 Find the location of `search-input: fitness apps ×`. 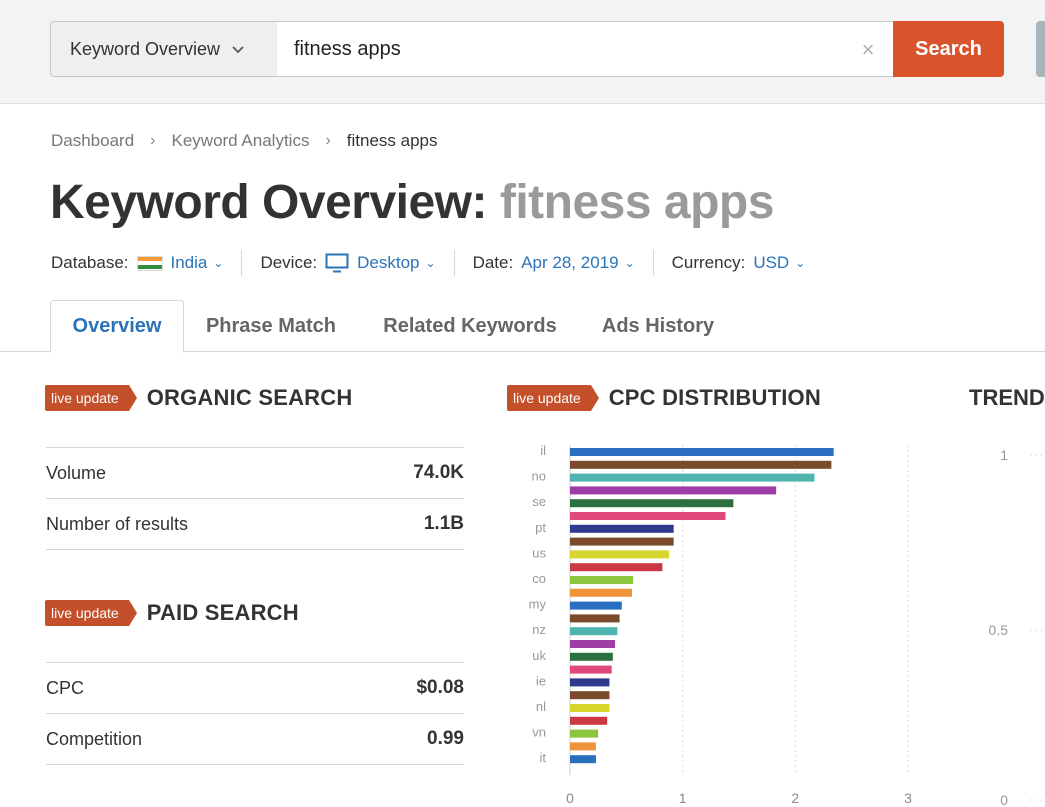

search-input: fitness apps × is located at coordinates (585, 49).